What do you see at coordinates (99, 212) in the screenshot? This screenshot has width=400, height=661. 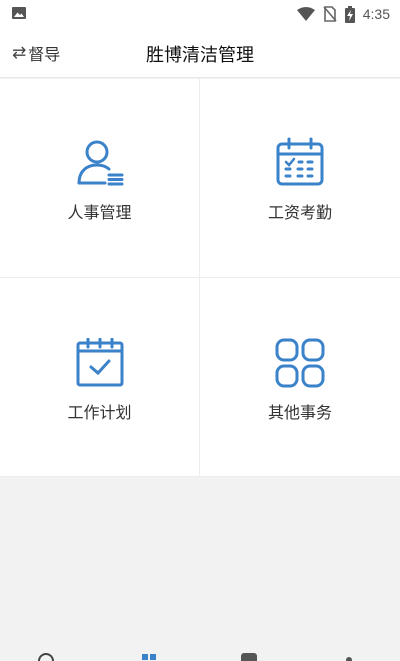 I see `module-label: 人事管理` at bounding box center [99, 212].